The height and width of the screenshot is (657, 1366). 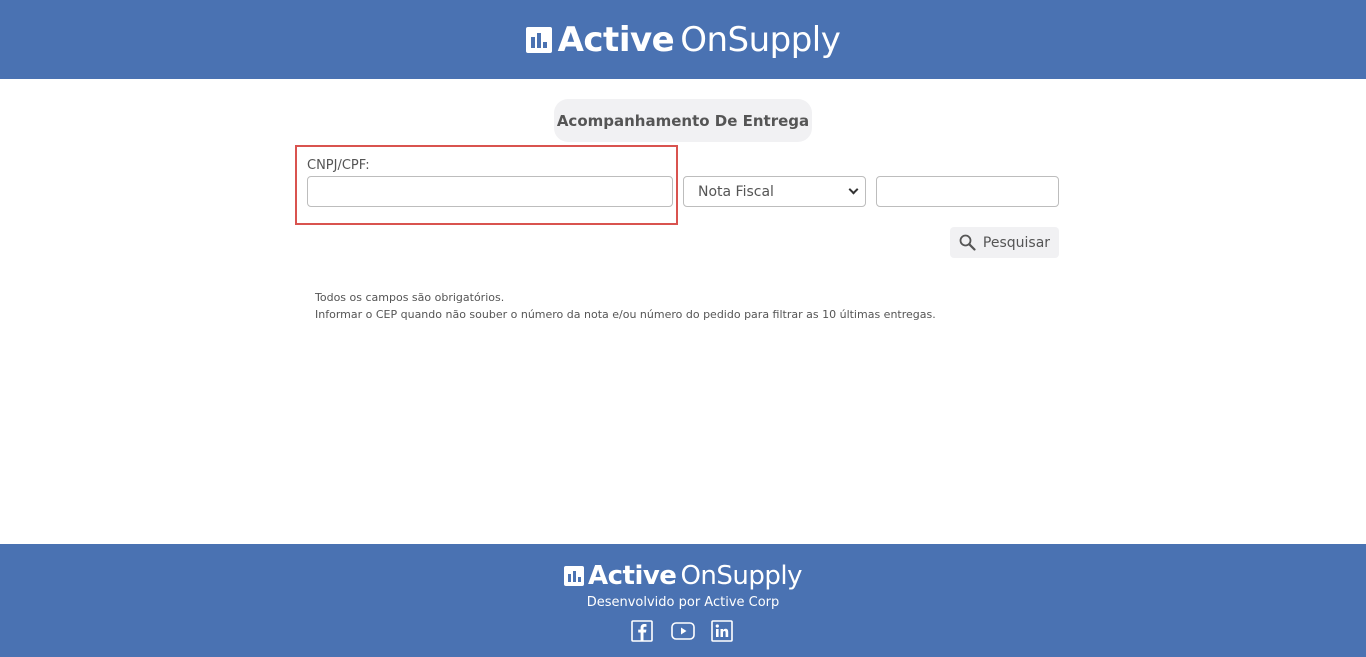 I want to click on footer-brand-name-light: OnSupply, so click(x=741, y=576).